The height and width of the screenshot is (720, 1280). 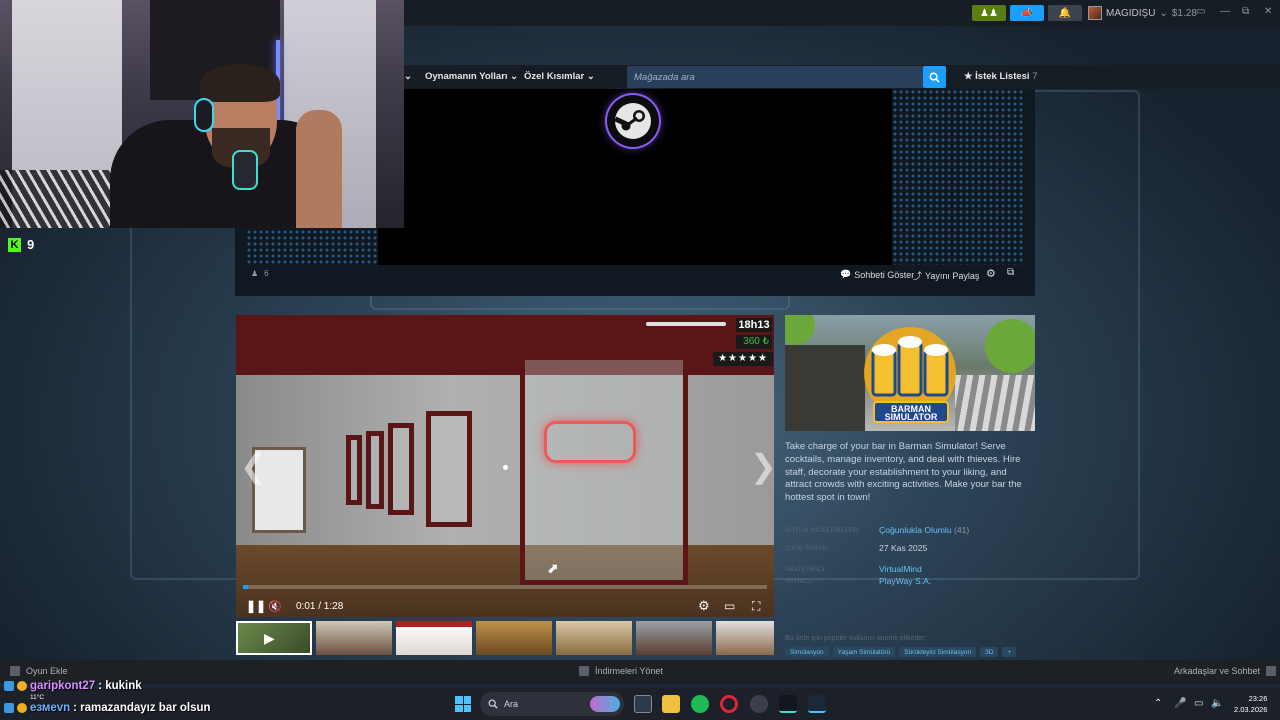 What do you see at coordinates (39, 671) in the screenshot?
I see `add-game-button: Oyun Ekle` at bounding box center [39, 671].